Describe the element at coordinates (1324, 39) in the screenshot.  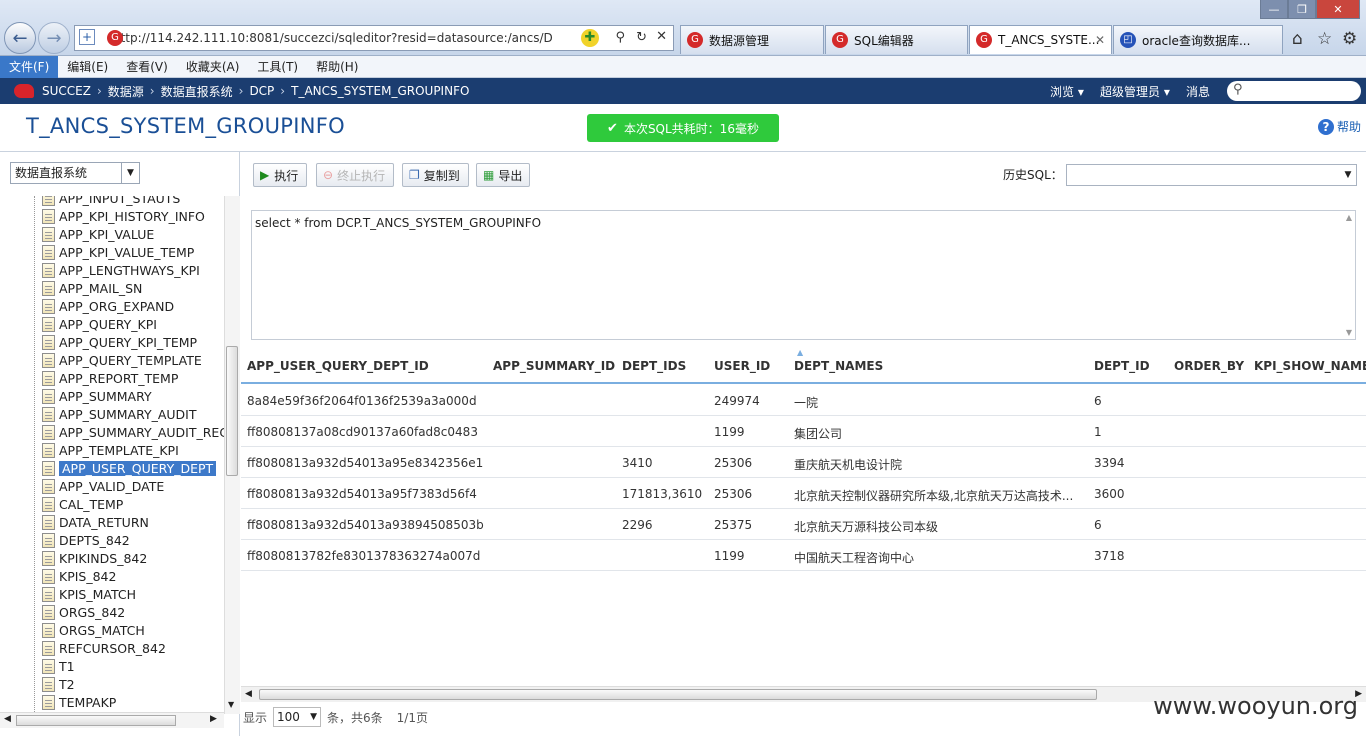
I see `favorites-star-icon: ☆` at that location.